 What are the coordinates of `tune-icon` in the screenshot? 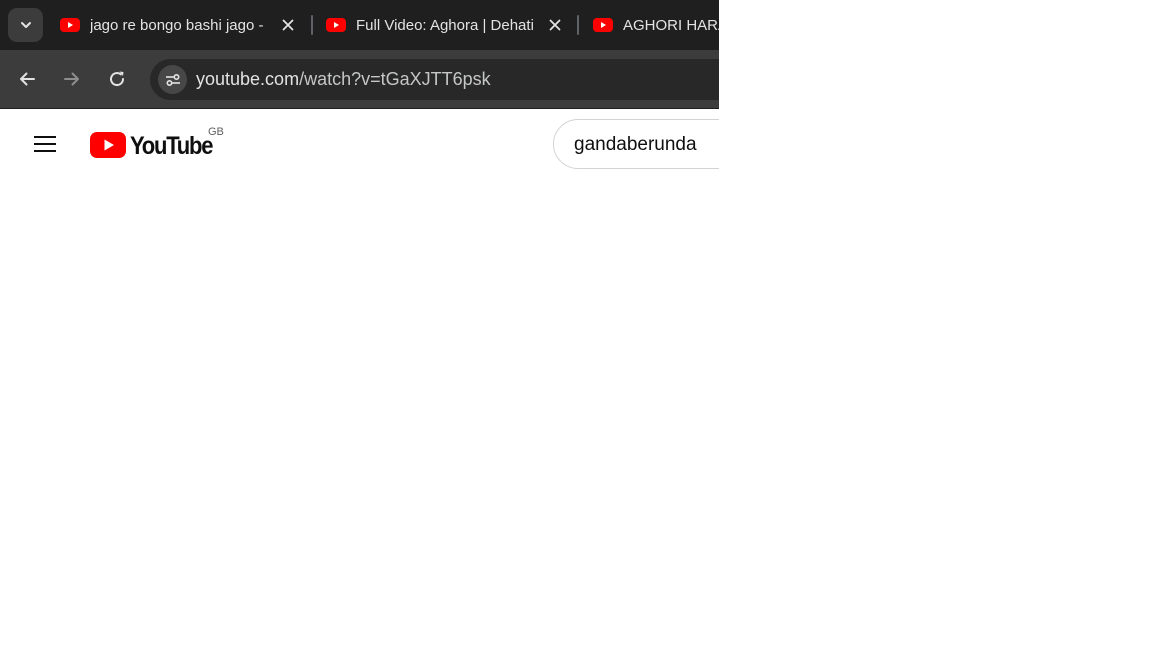 It's located at (172, 79).